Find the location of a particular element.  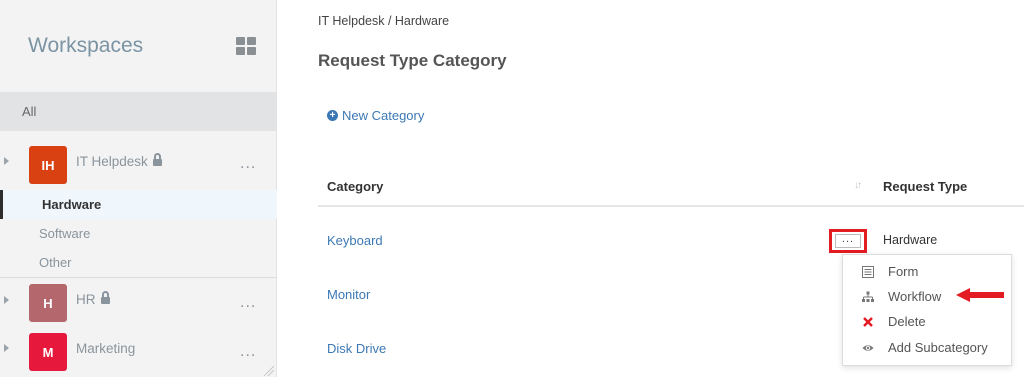

sidebar-divider is located at coordinates (138, 277).